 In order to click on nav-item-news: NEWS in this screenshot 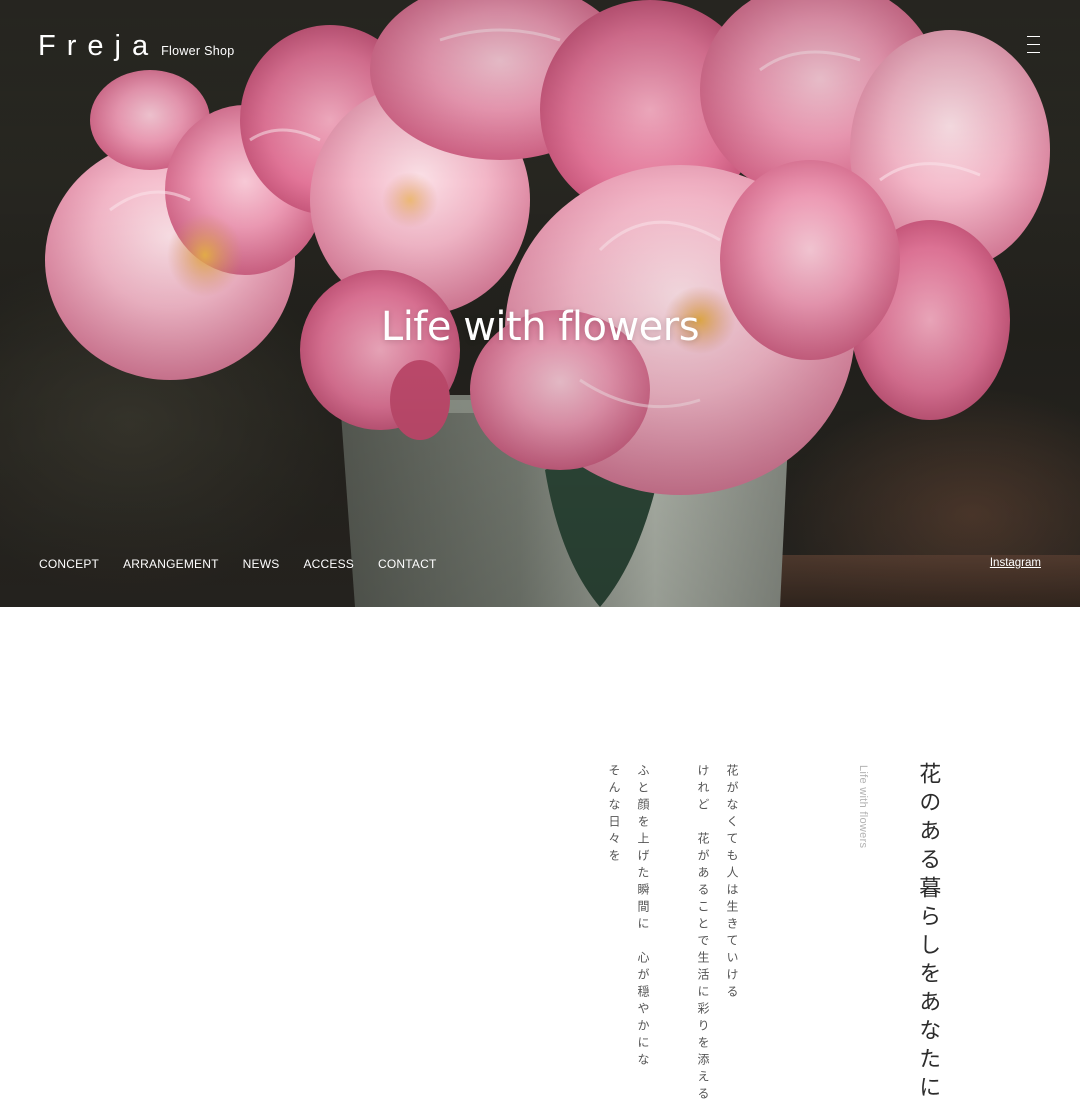, I will do `click(261, 564)`.